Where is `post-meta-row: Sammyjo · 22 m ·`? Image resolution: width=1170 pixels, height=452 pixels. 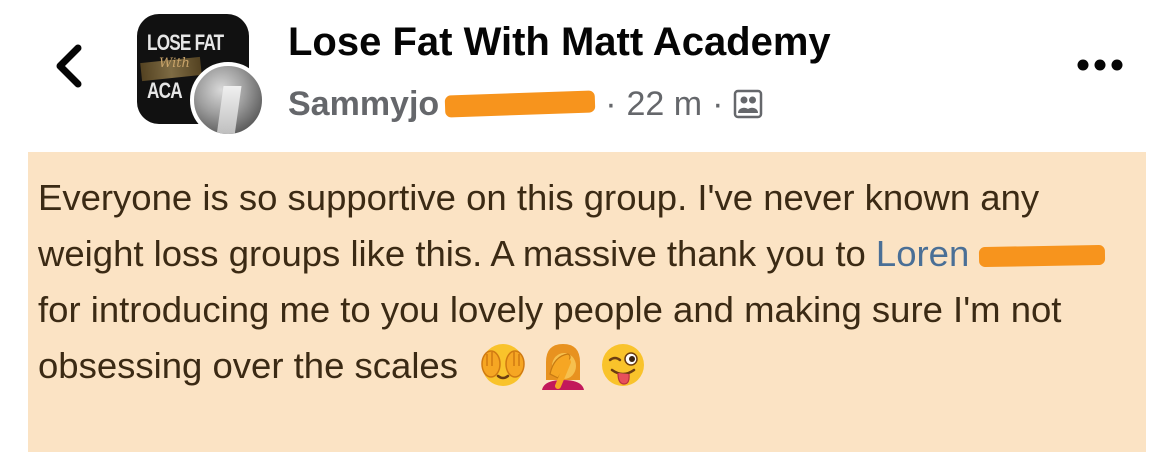
post-meta-row: Sammyjo · 22 m · is located at coordinates (525, 104).